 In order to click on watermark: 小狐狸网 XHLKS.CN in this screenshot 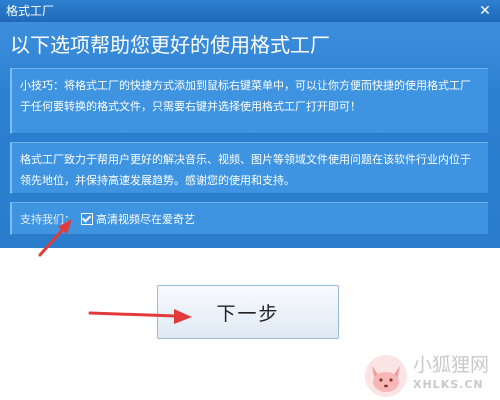, I will do `click(428, 375)`.